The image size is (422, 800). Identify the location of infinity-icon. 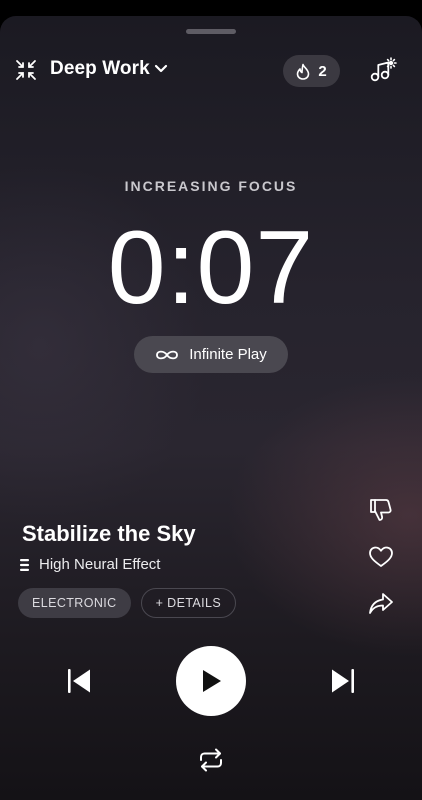
(167, 355).